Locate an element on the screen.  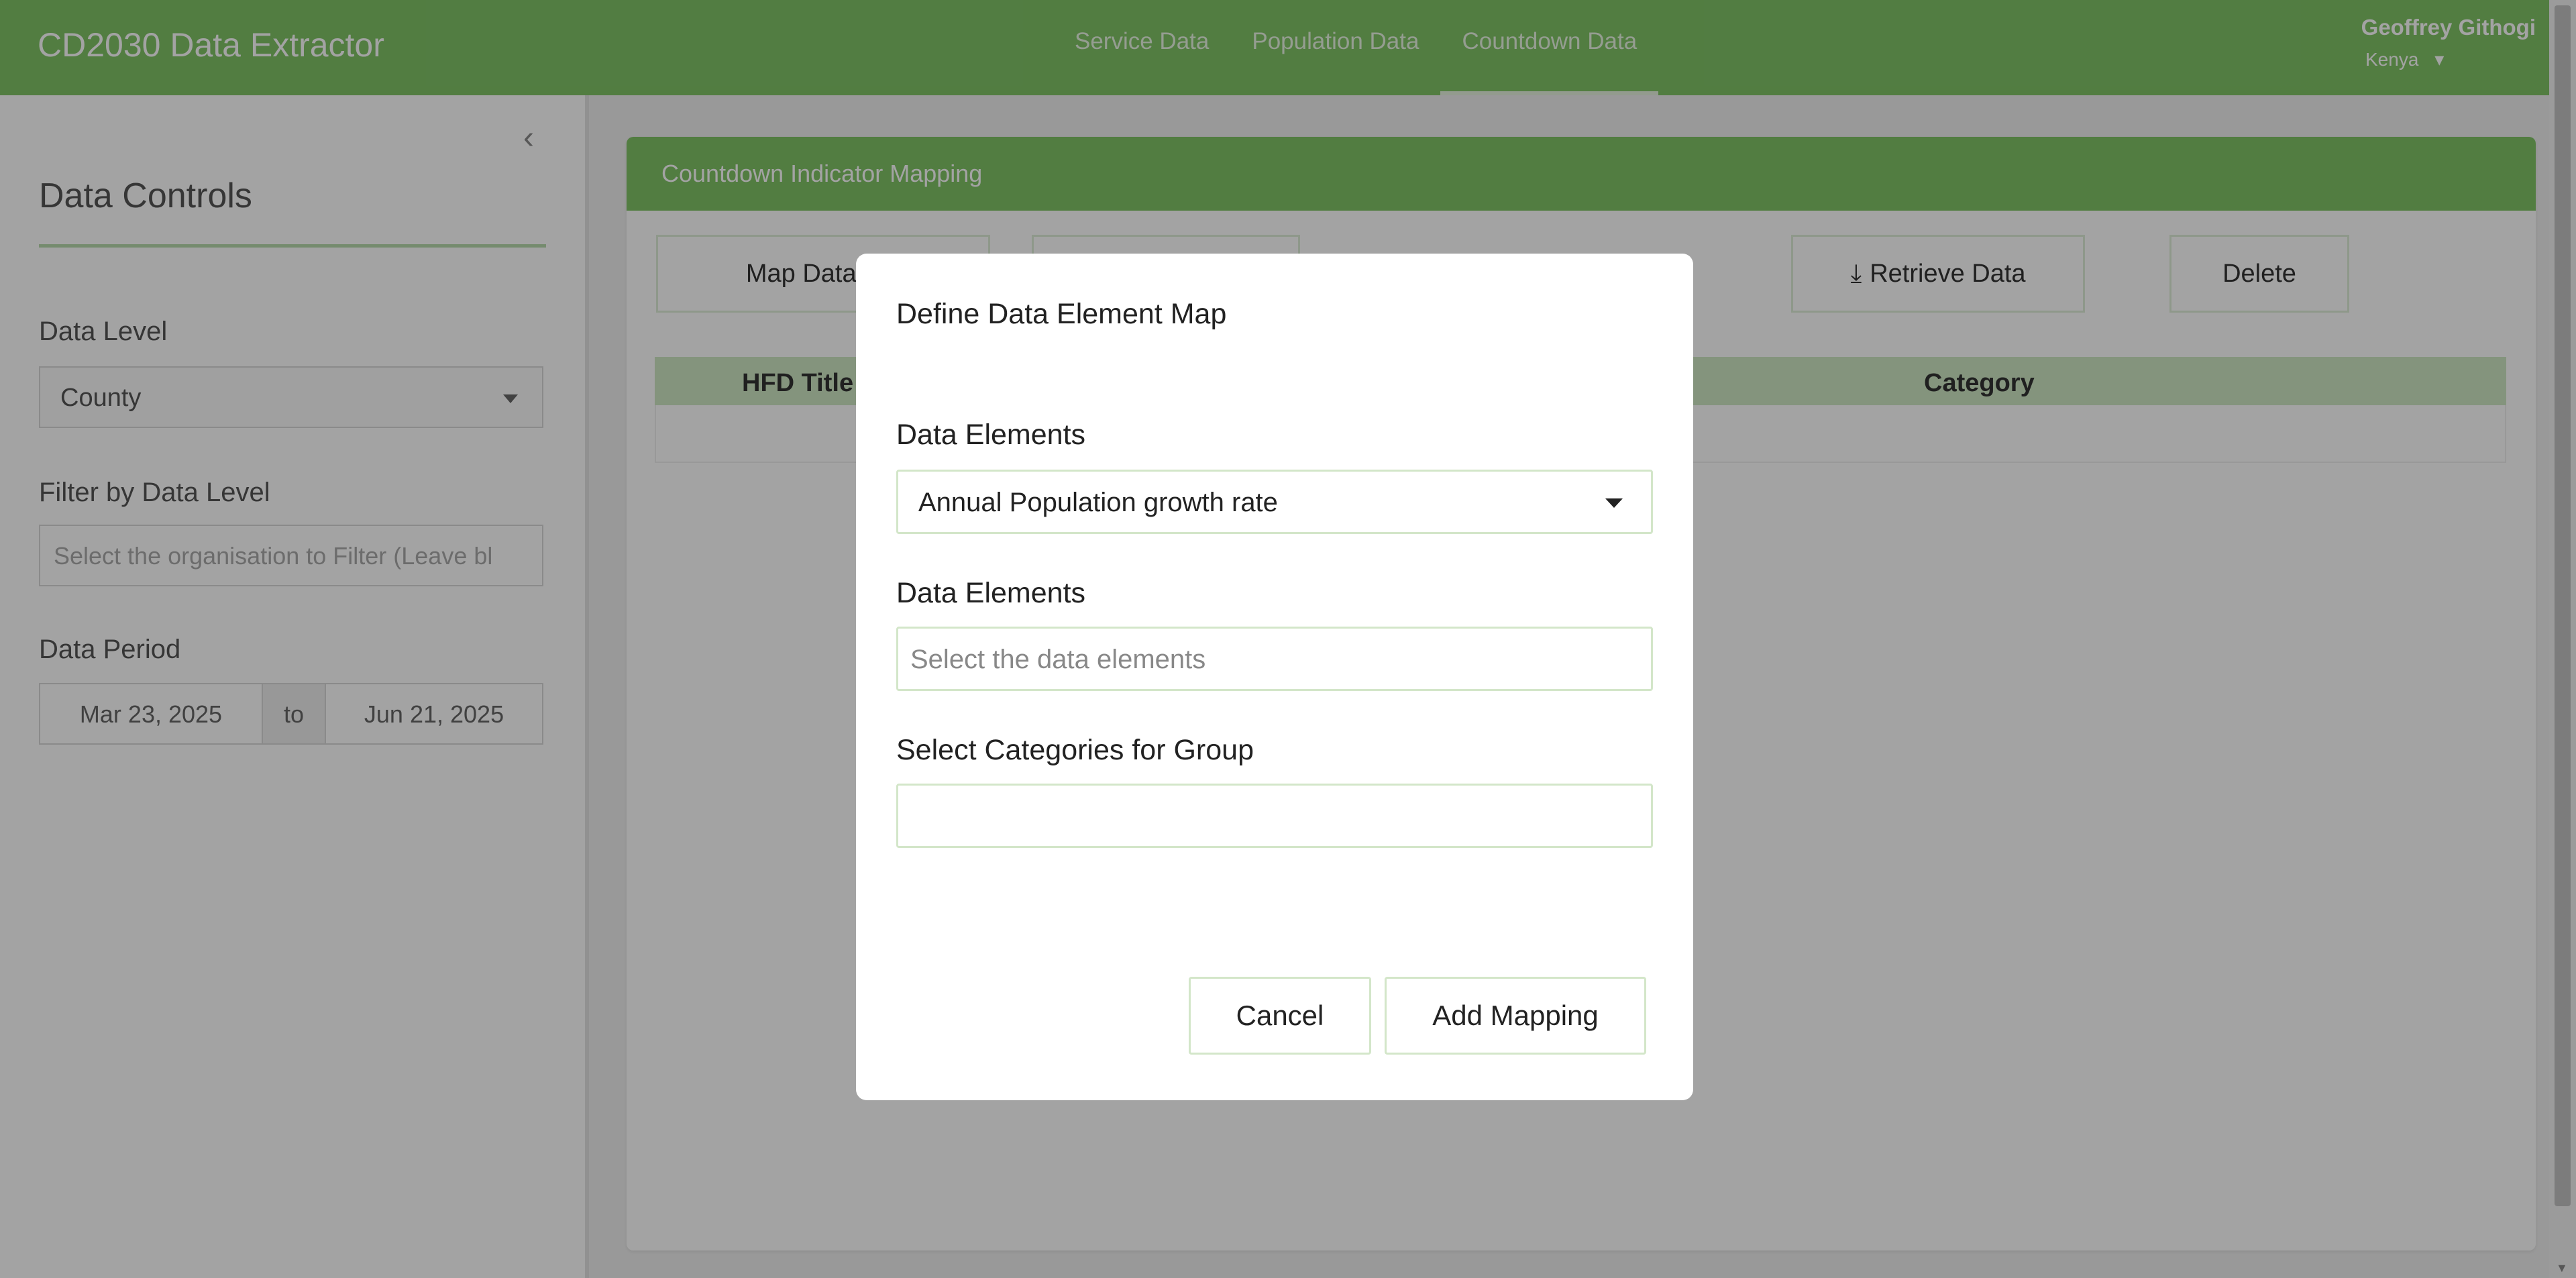
data-elements-multiselect: Select the data elements is located at coordinates (1274, 659).